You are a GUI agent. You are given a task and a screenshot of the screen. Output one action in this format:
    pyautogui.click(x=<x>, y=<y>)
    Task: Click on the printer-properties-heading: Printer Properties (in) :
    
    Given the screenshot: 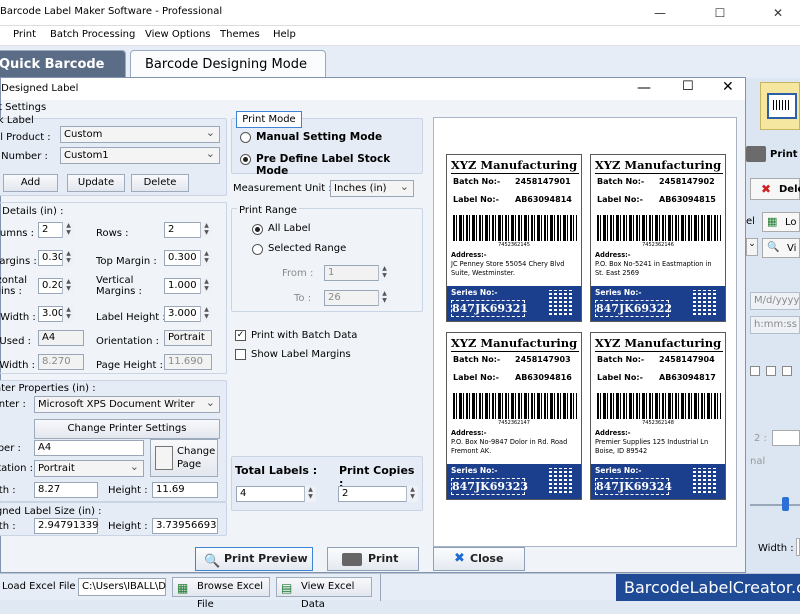 What is the action you would take?
    pyautogui.click(x=48, y=388)
    